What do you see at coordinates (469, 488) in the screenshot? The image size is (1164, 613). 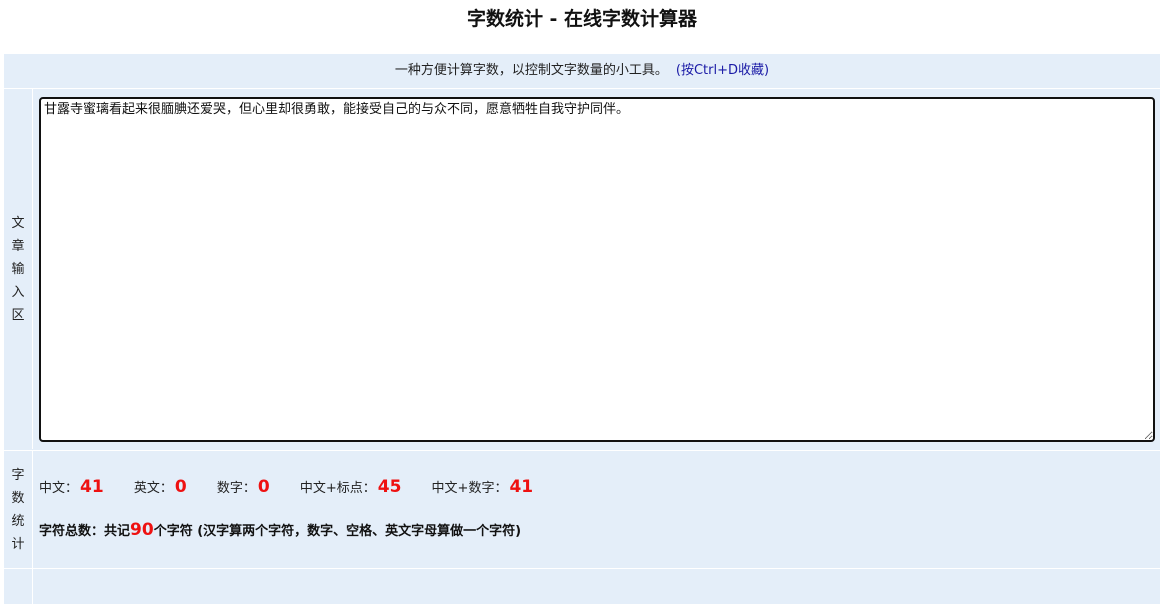 I see `stat-chinese-digits-label: 中文+数字：` at bounding box center [469, 488].